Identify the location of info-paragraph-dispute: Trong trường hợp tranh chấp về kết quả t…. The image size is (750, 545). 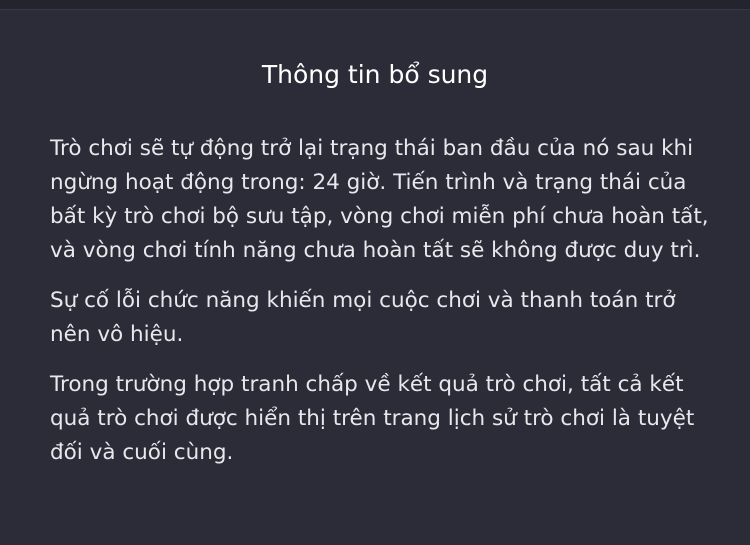
(372, 418).